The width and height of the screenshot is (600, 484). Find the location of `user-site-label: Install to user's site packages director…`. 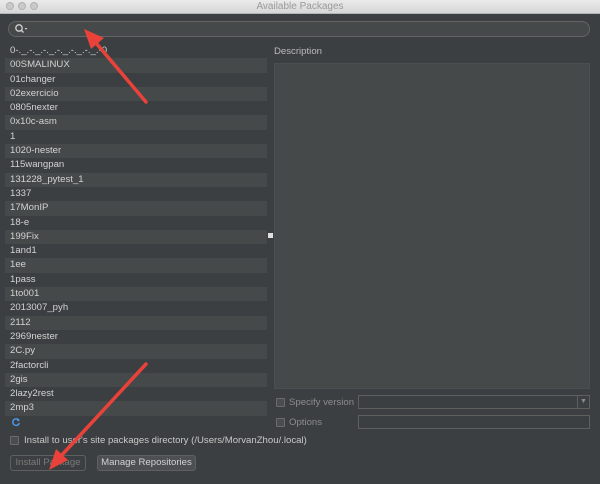

user-site-label: Install to user's site packages director… is located at coordinates (165, 440).